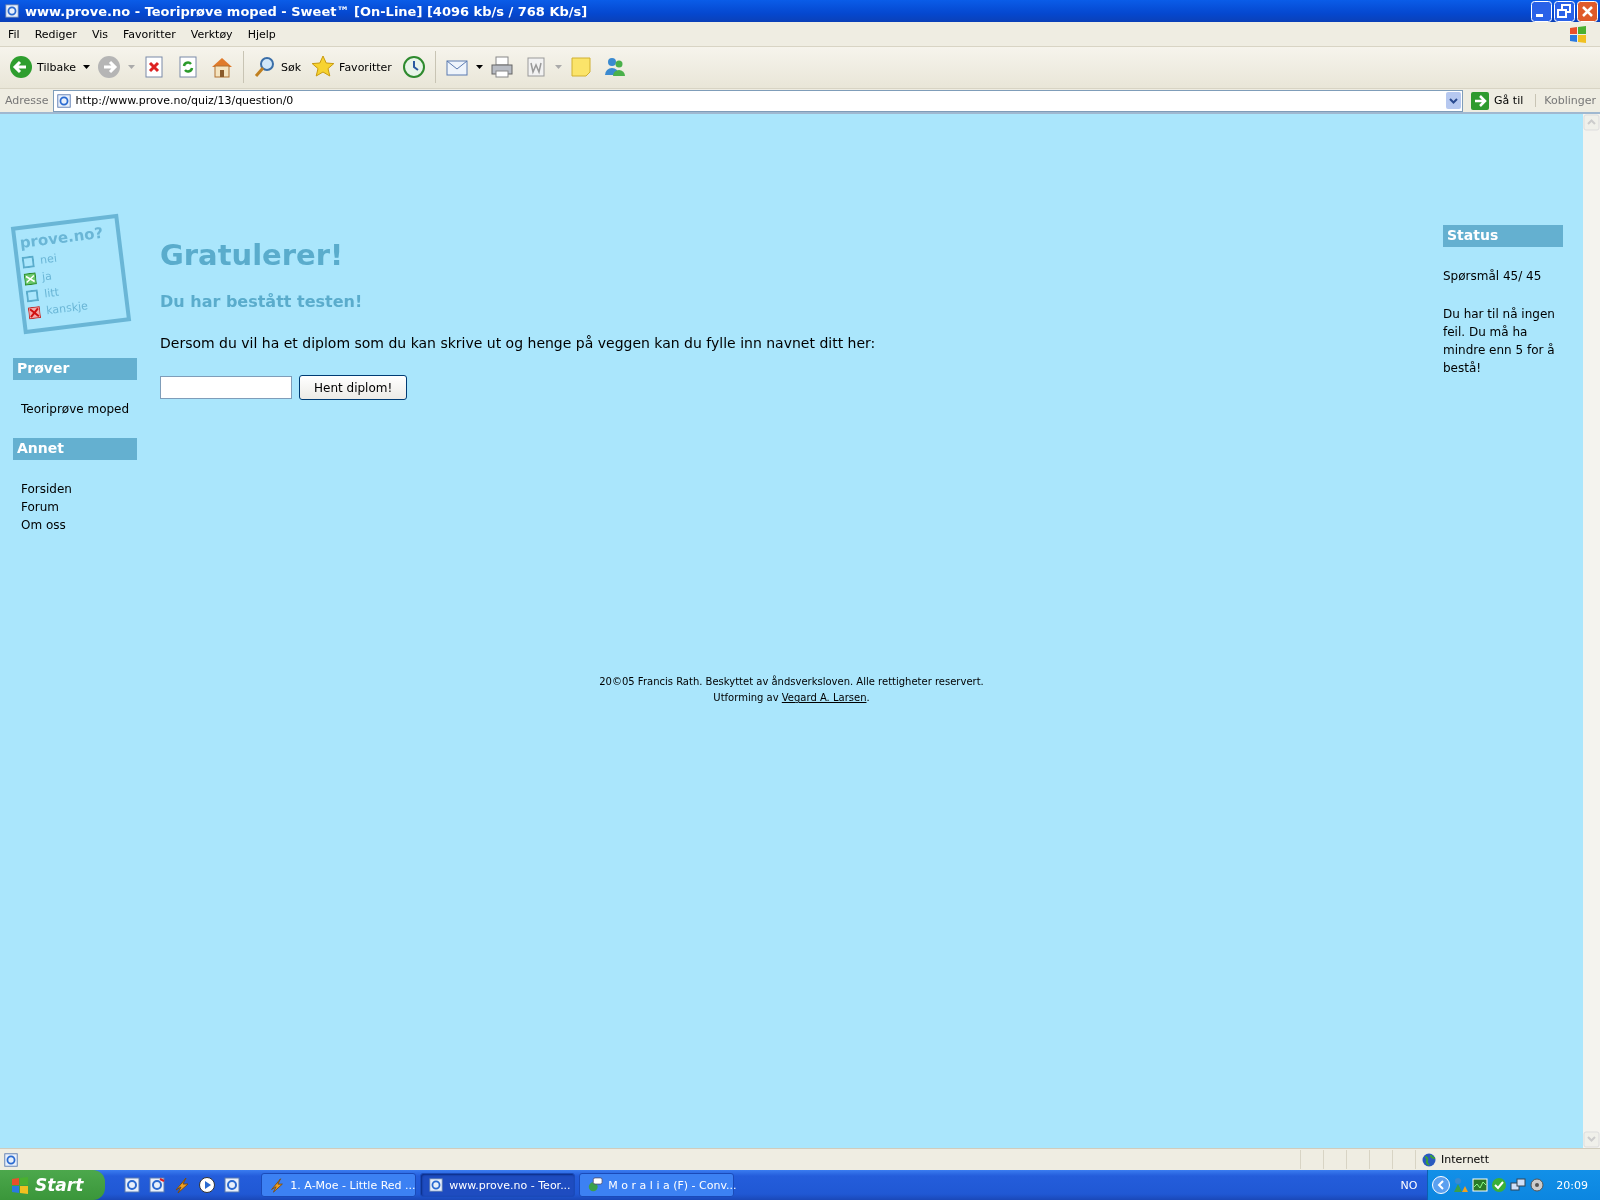 The image size is (1600, 1200). I want to click on menu-item: Vis, so click(99, 34).